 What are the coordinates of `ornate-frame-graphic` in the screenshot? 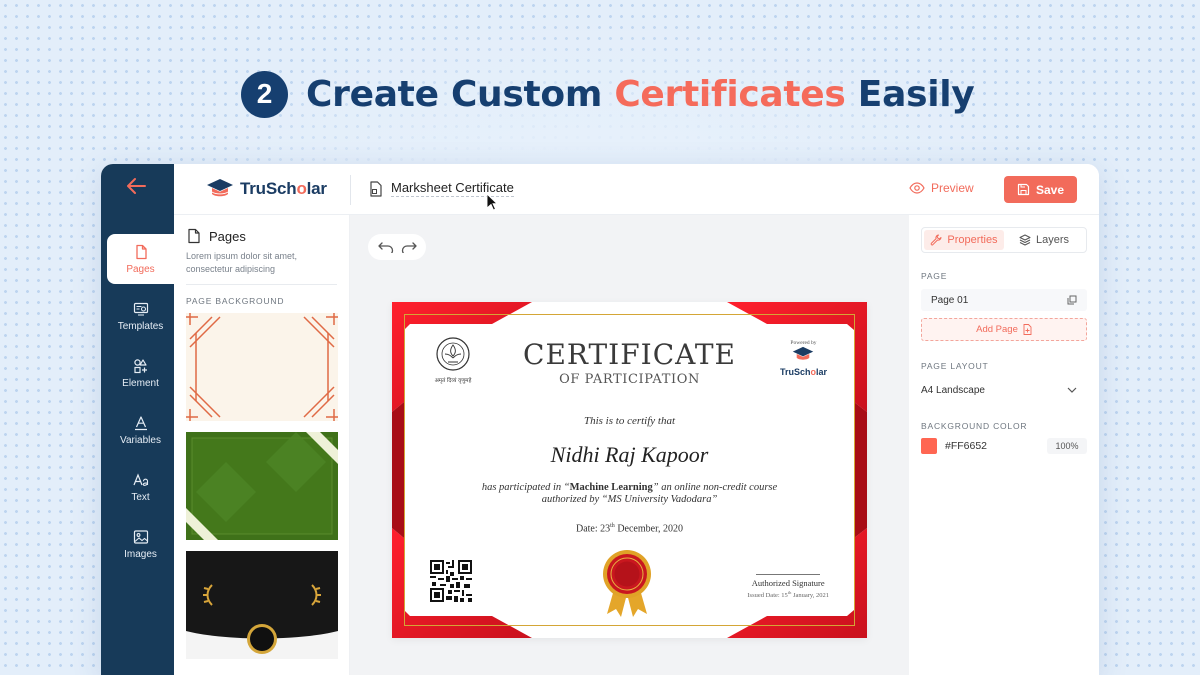 It's located at (262, 367).